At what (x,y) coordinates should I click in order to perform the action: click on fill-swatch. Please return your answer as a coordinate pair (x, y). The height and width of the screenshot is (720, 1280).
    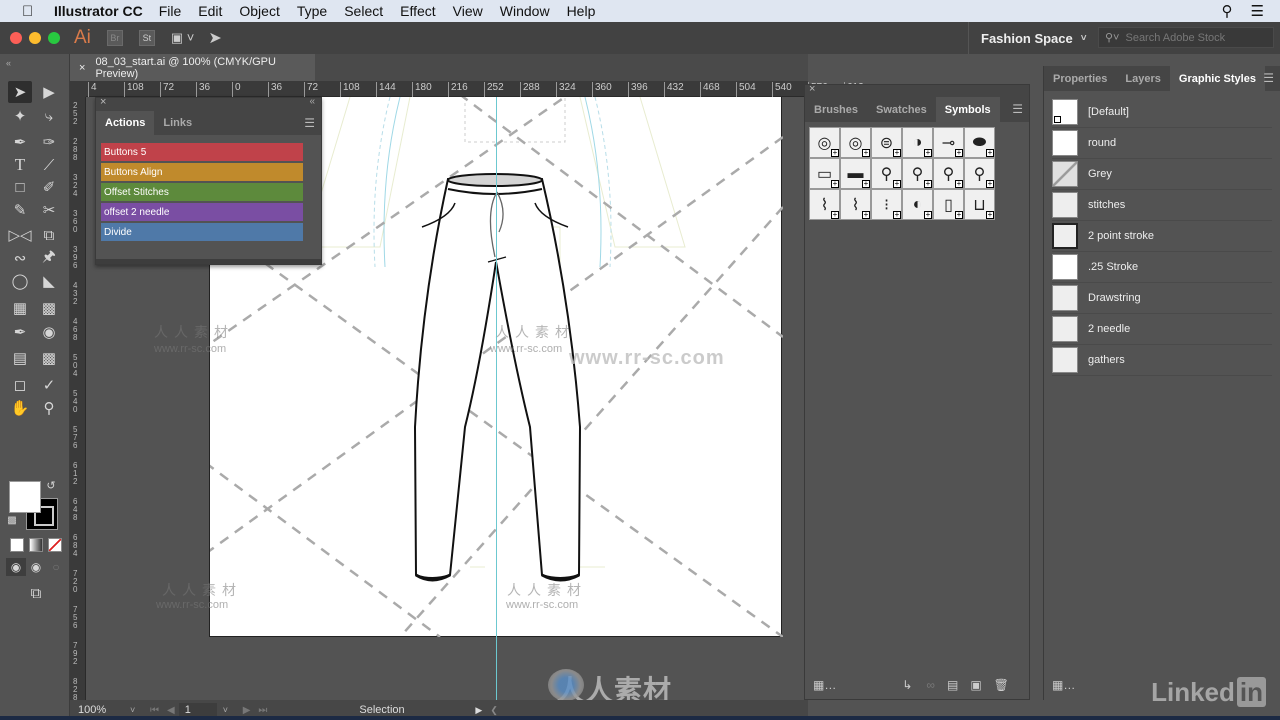
    Looking at the image, I should click on (25, 497).